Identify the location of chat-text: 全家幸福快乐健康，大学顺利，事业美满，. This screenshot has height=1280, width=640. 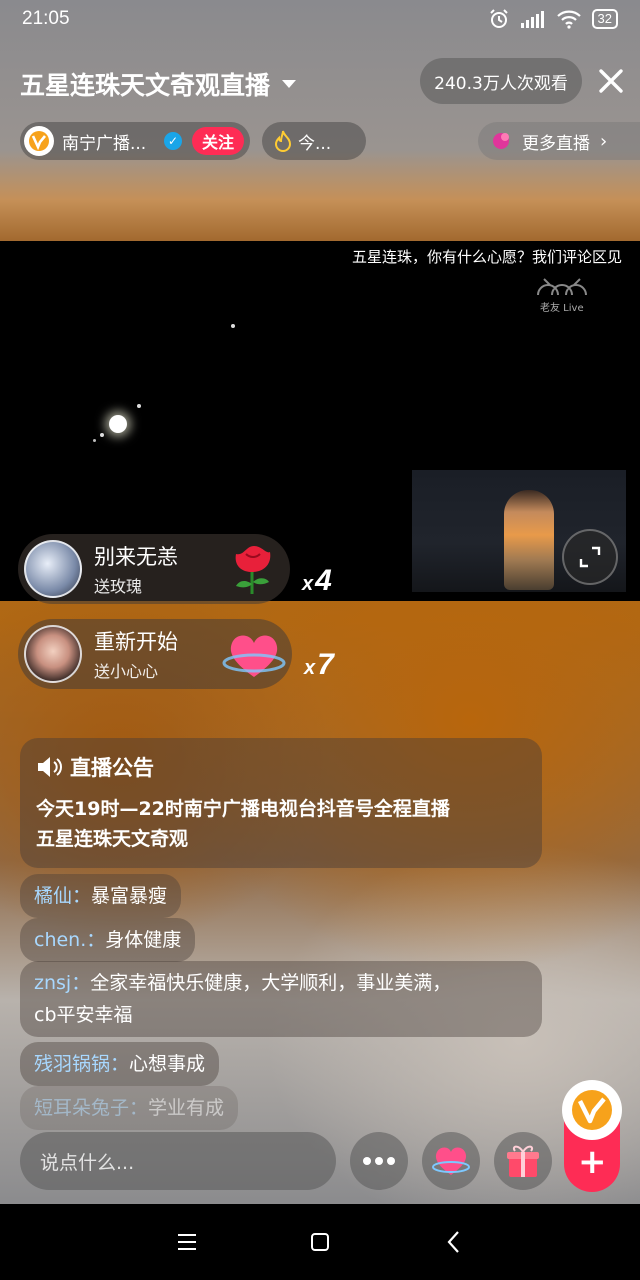
(271, 983).